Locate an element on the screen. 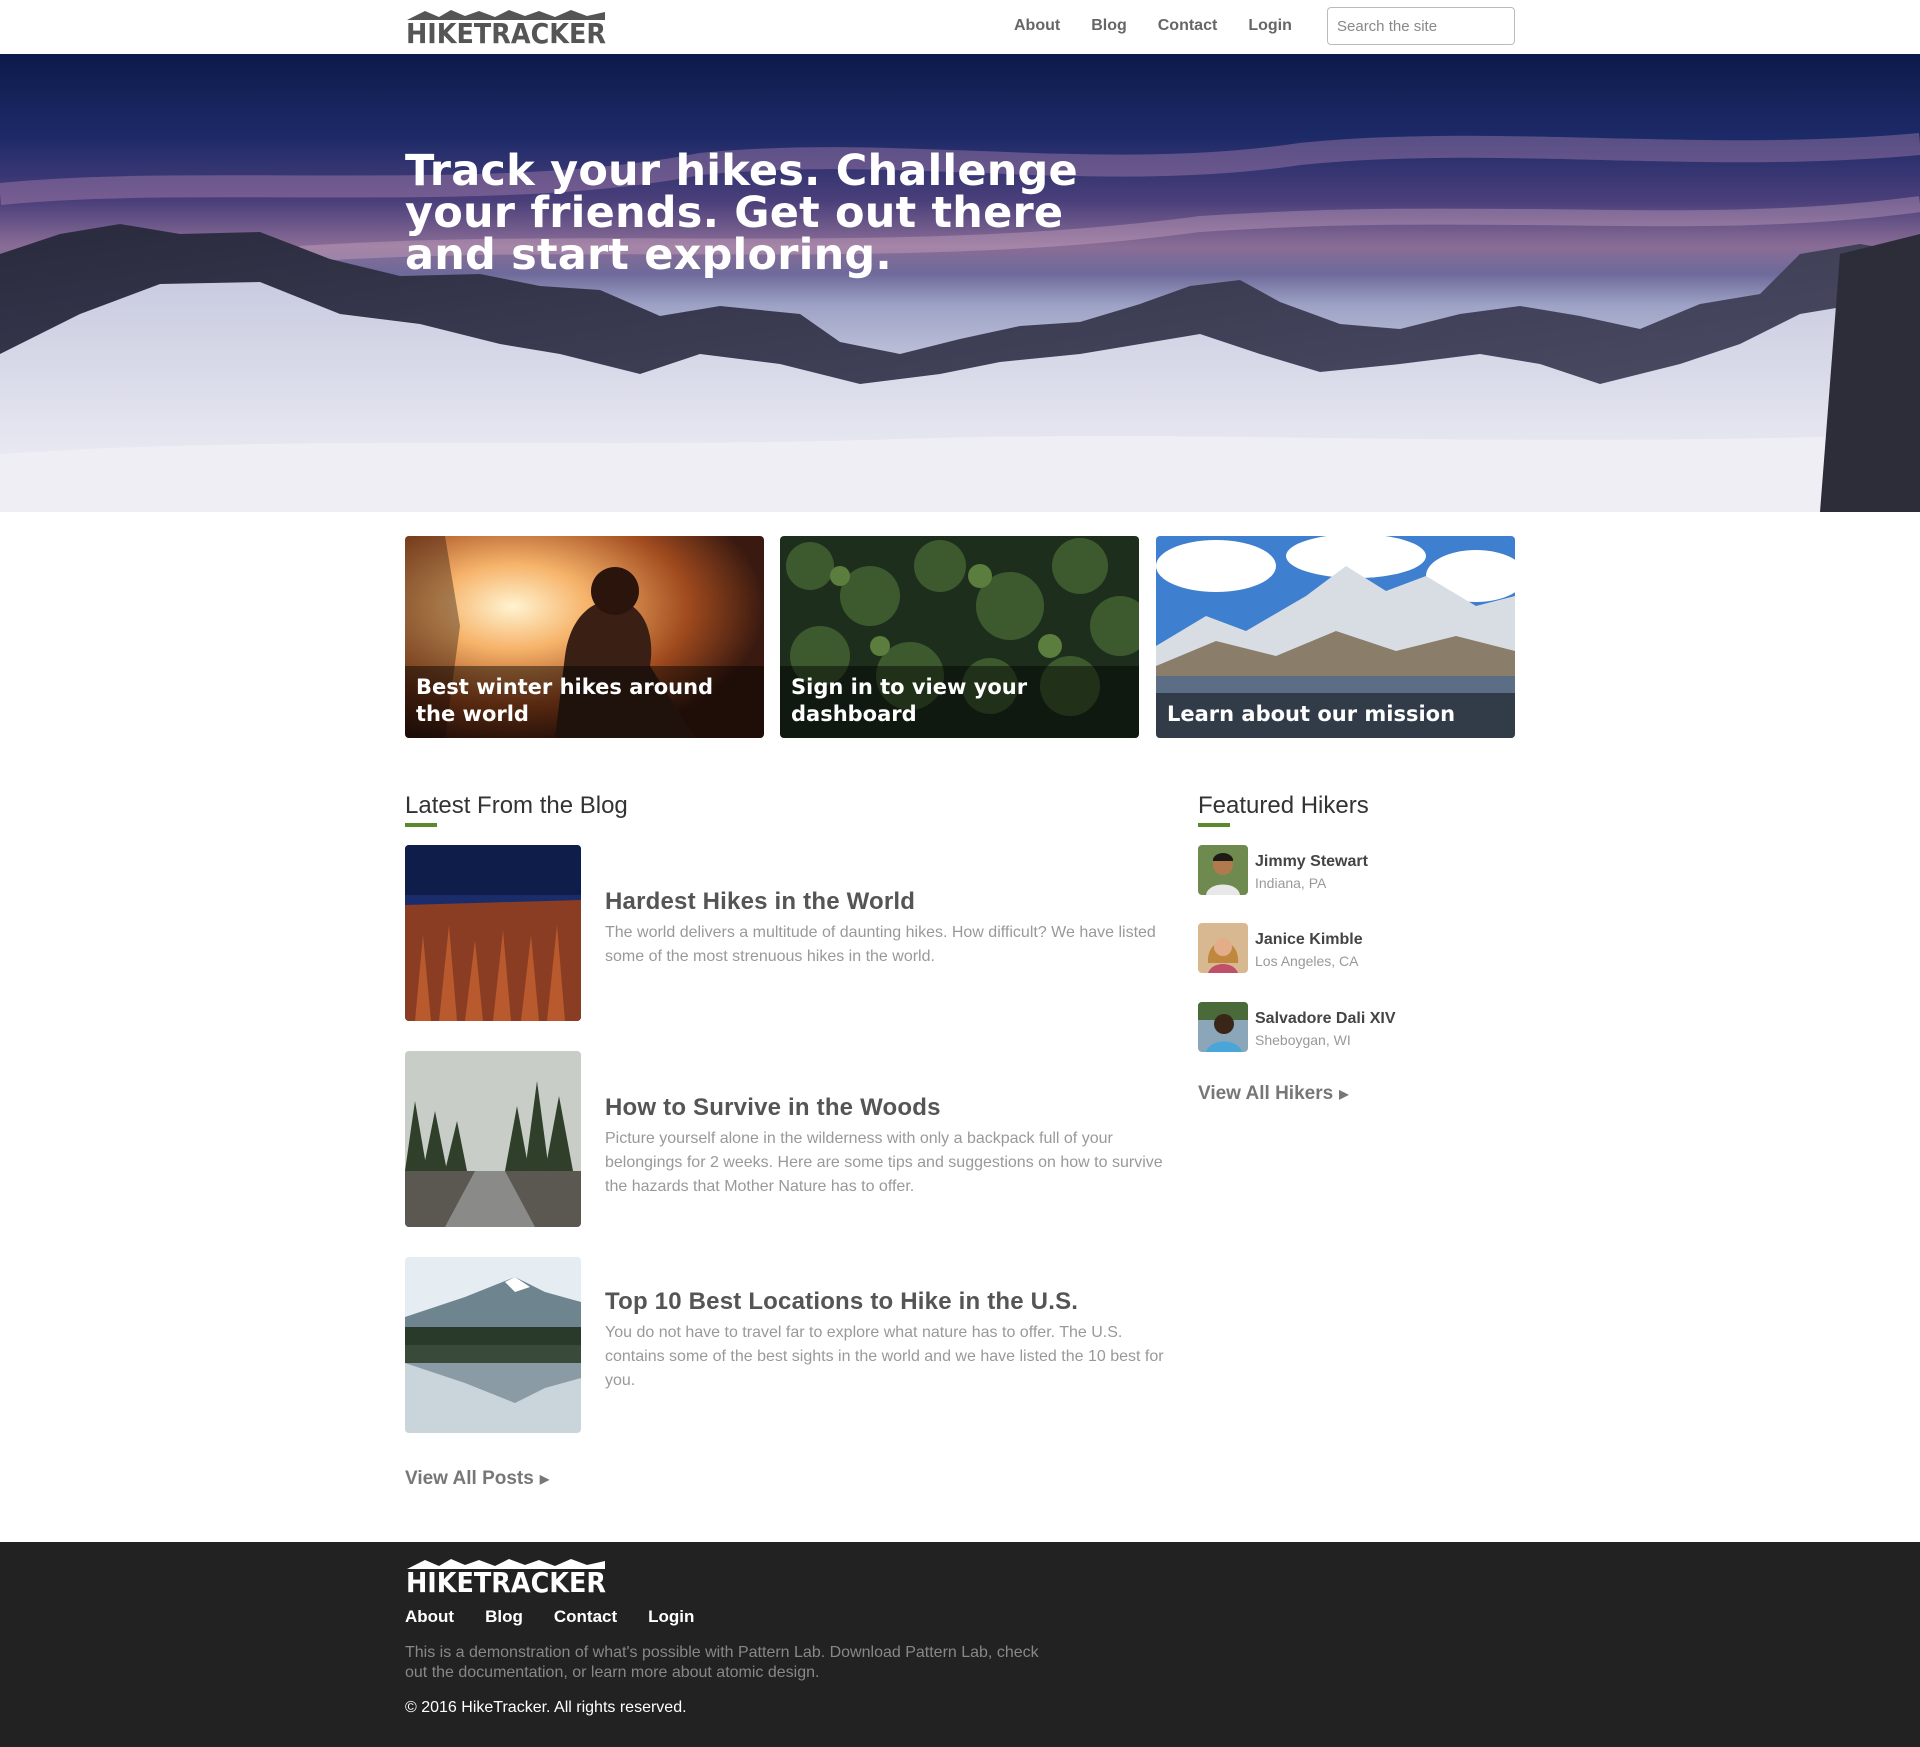 The image size is (1920, 1747). thumb-woods is located at coordinates (493, 1139).